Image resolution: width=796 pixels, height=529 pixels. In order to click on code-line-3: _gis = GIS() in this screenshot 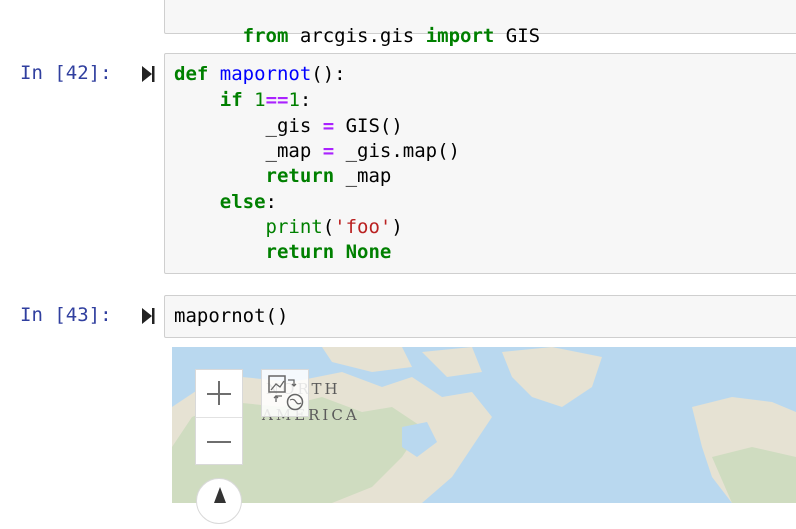, I will do `click(288, 126)`.